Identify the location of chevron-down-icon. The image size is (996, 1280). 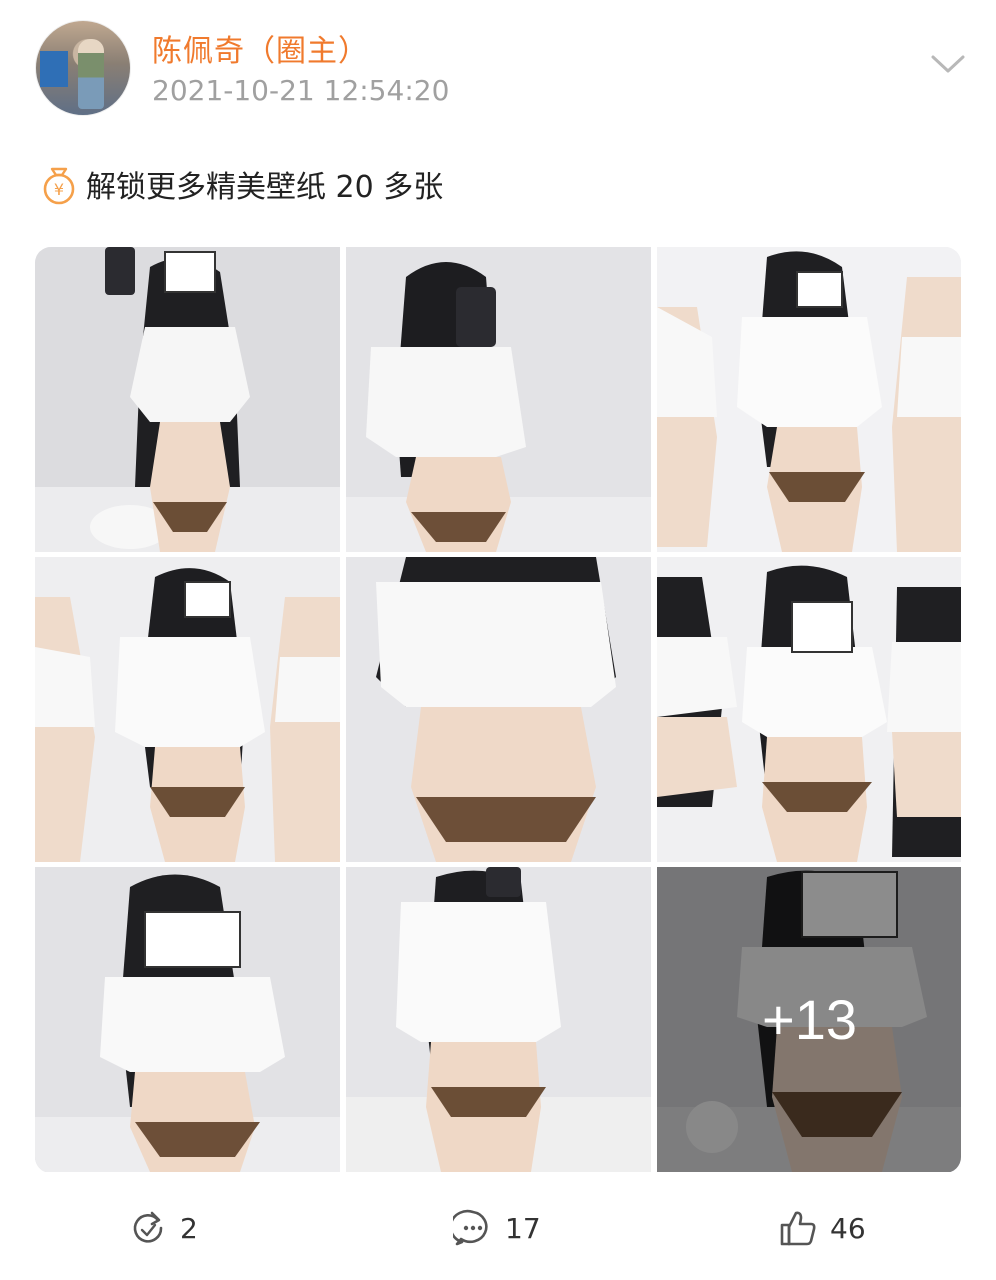
(948, 64).